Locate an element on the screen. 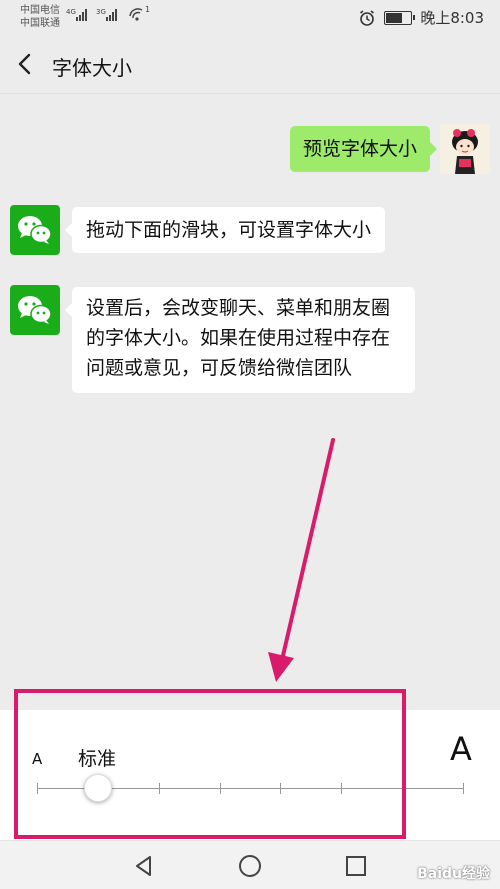  signal-bars-2-icon is located at coordinates (111, 15).